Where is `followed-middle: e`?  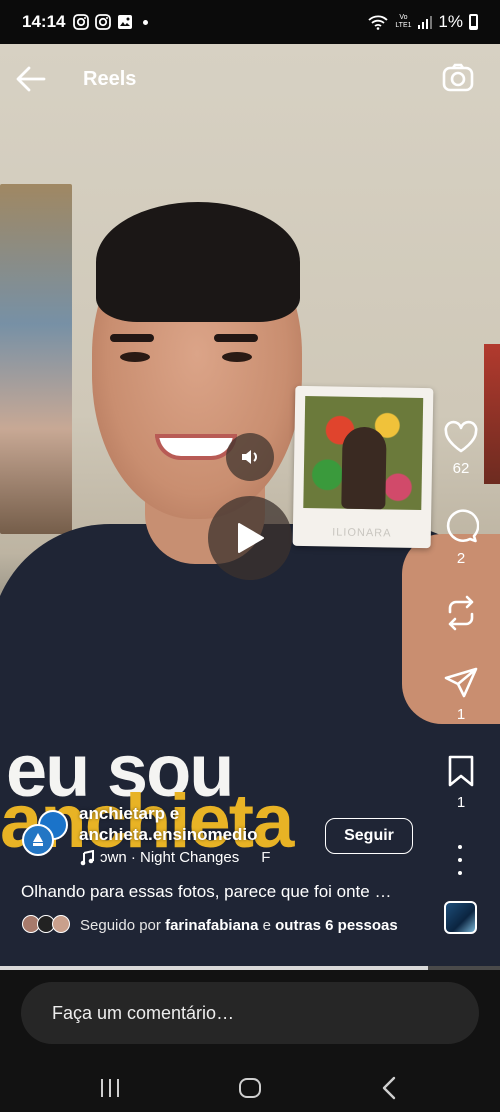
followed-middle: e is located at coordinates (266, 925).